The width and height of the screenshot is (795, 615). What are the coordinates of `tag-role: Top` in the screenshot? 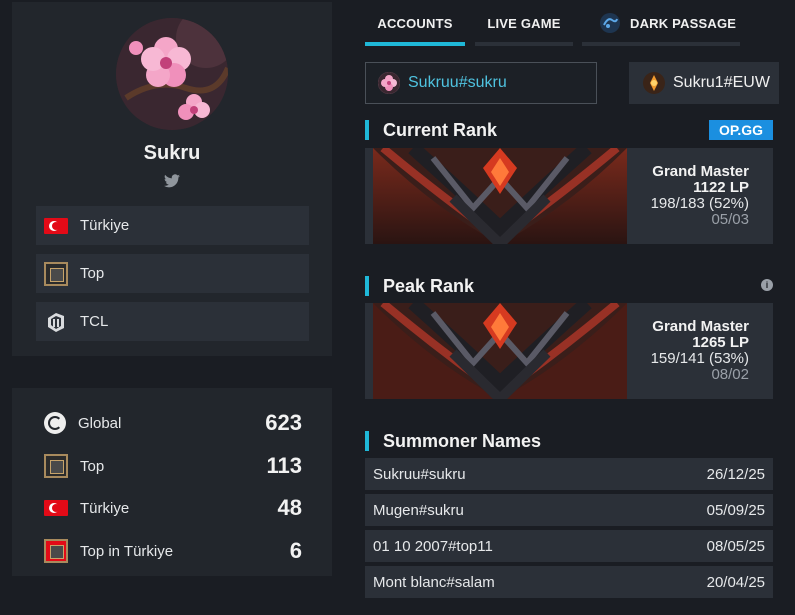 It's located at (172, 273).